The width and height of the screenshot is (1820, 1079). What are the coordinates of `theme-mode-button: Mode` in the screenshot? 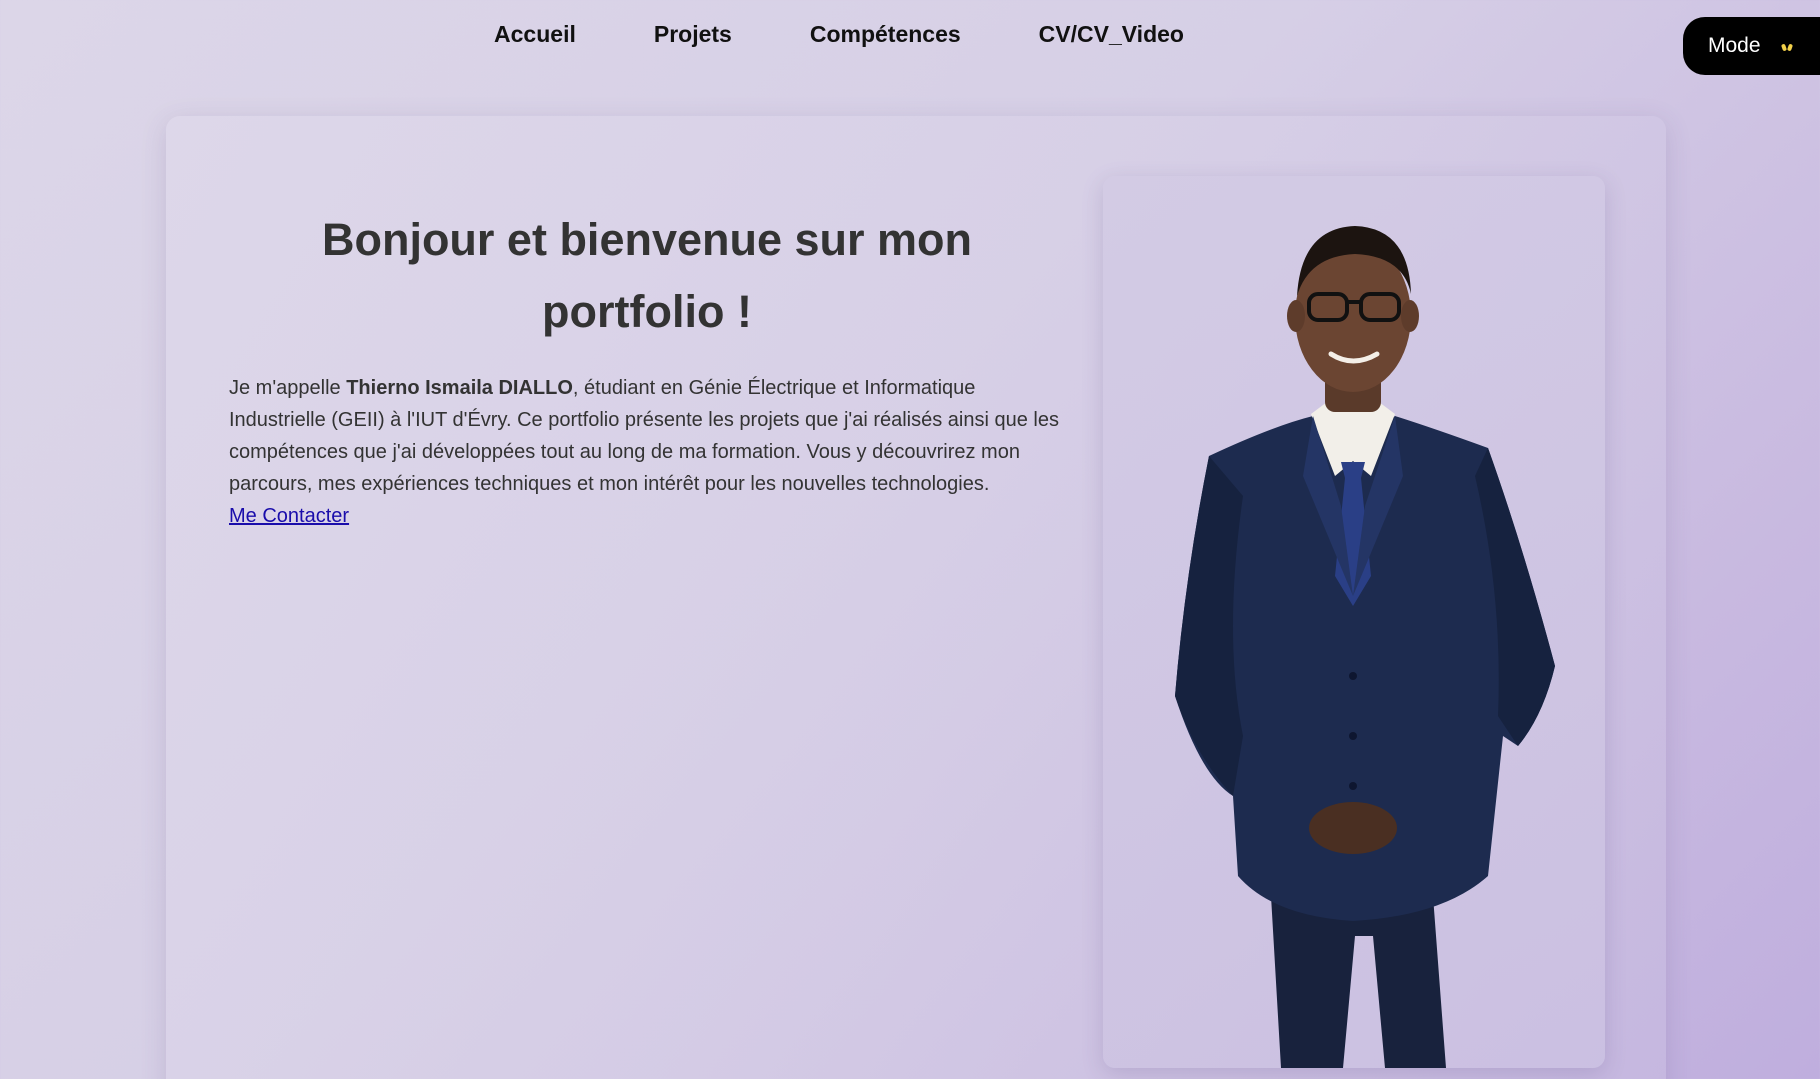 It's located at (1751, 46).